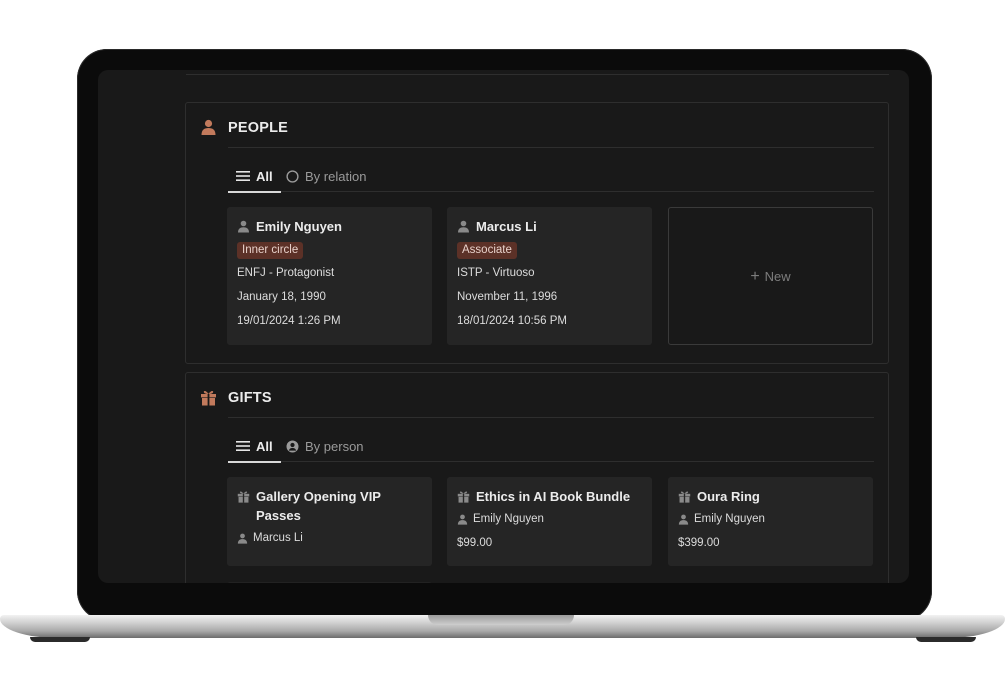 The image size is (1005, 696). What do you see at coordinates (289, 321) in the screenshot?
I see `created-time: 19/01/2024 1:26 PM` at bounding box center [289, 321].